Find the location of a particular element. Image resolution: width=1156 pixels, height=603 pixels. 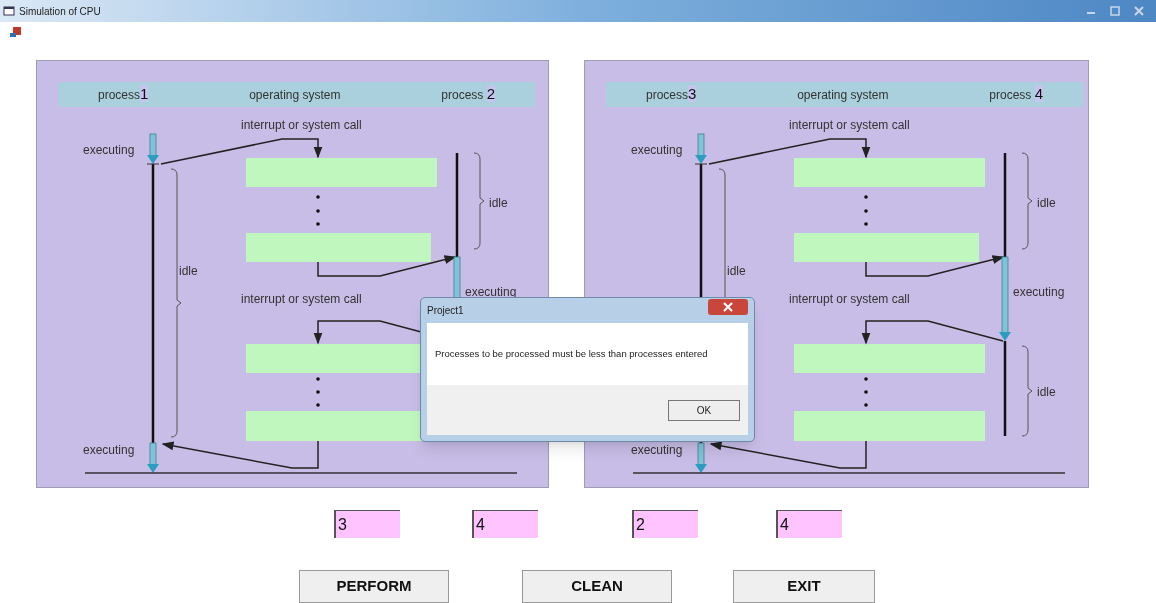

number-field: 2 is located at coordinates (665, 524).